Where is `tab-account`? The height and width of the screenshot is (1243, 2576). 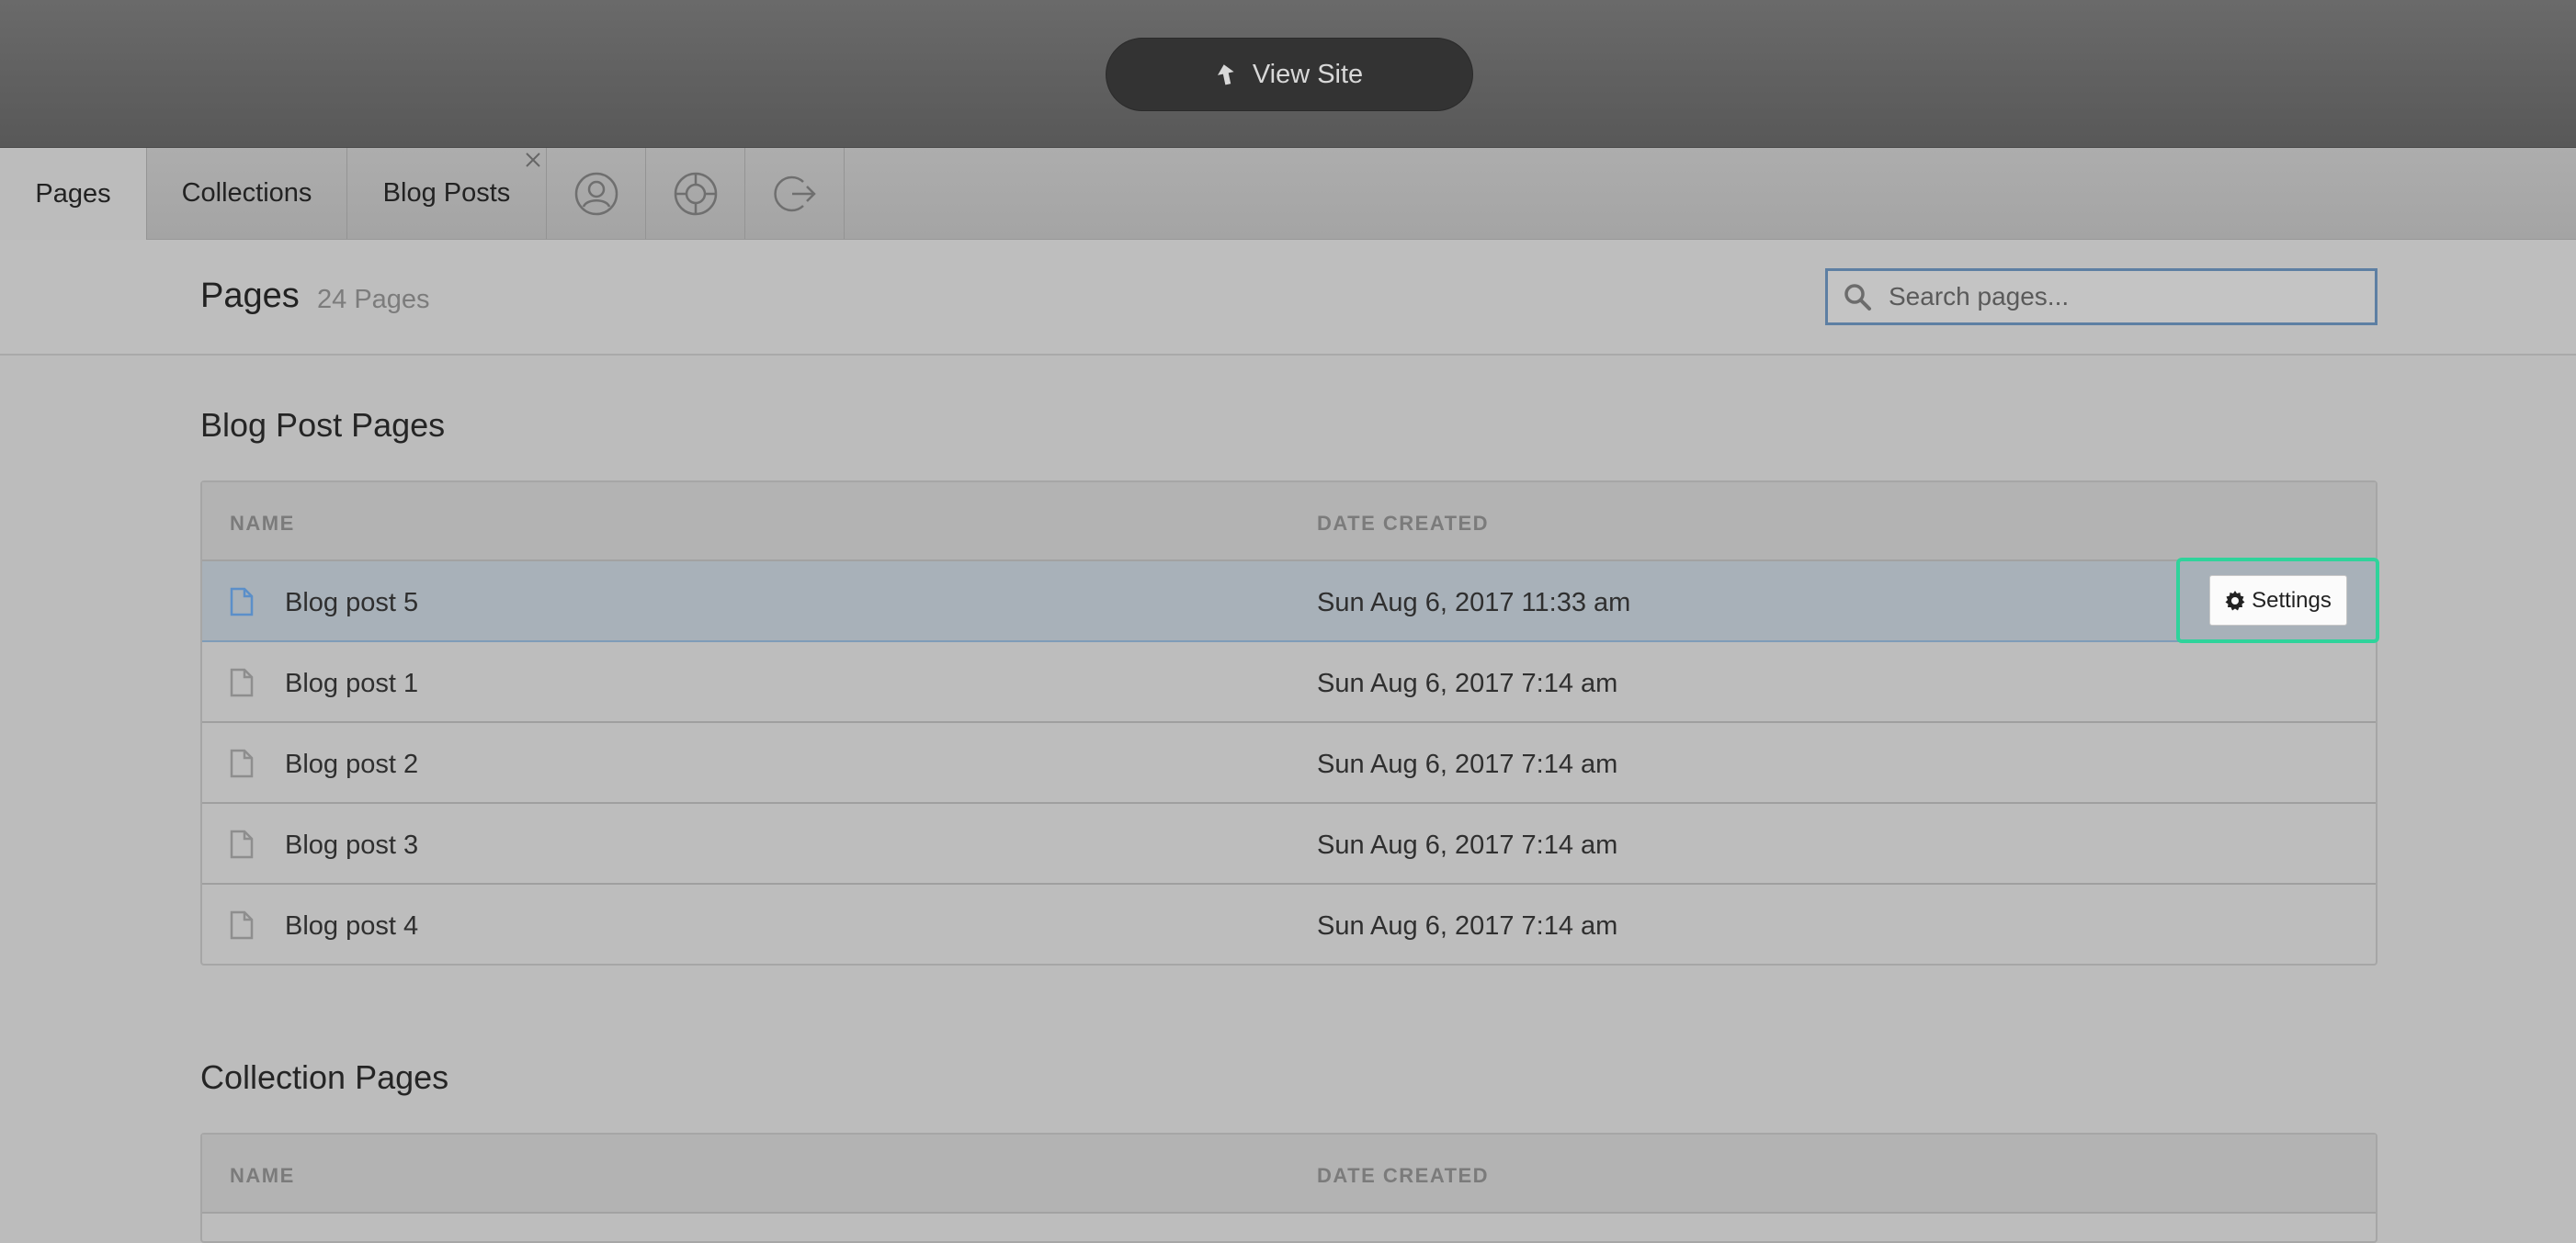 tab-account is located at coordinates (596, 193).